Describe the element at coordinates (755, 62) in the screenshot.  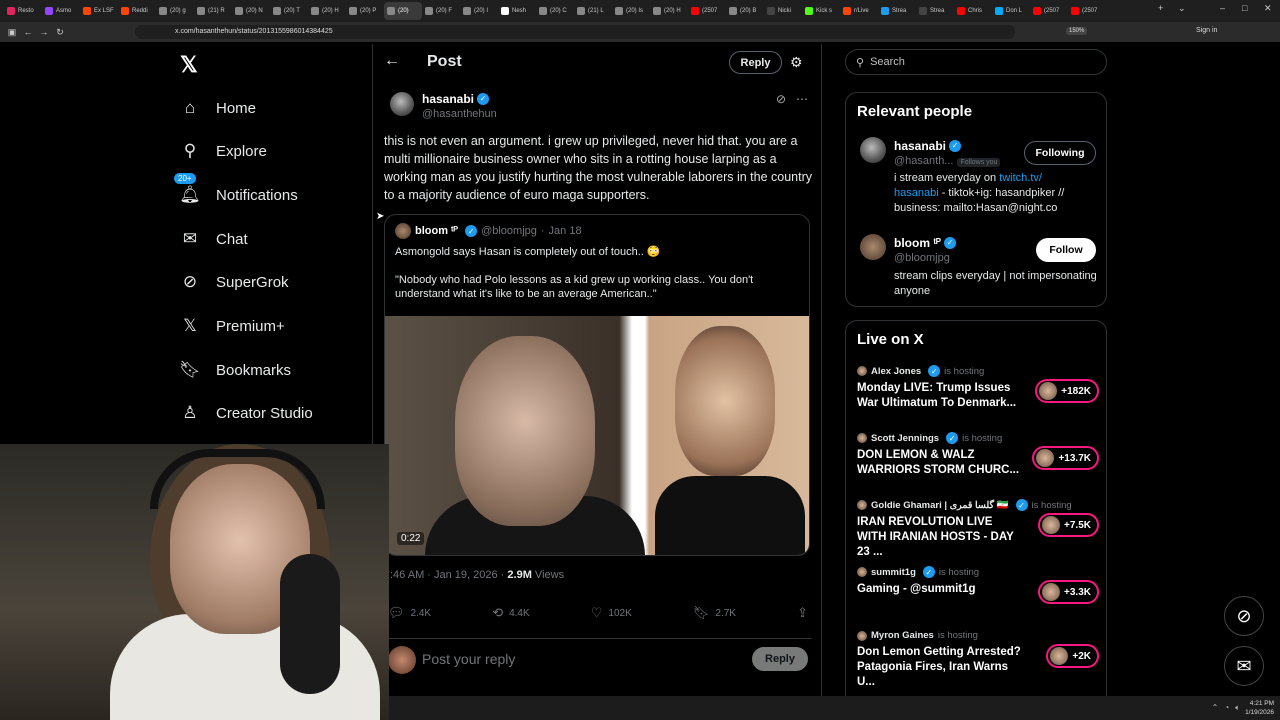
I see `reply-header-button: Reply` at that location.